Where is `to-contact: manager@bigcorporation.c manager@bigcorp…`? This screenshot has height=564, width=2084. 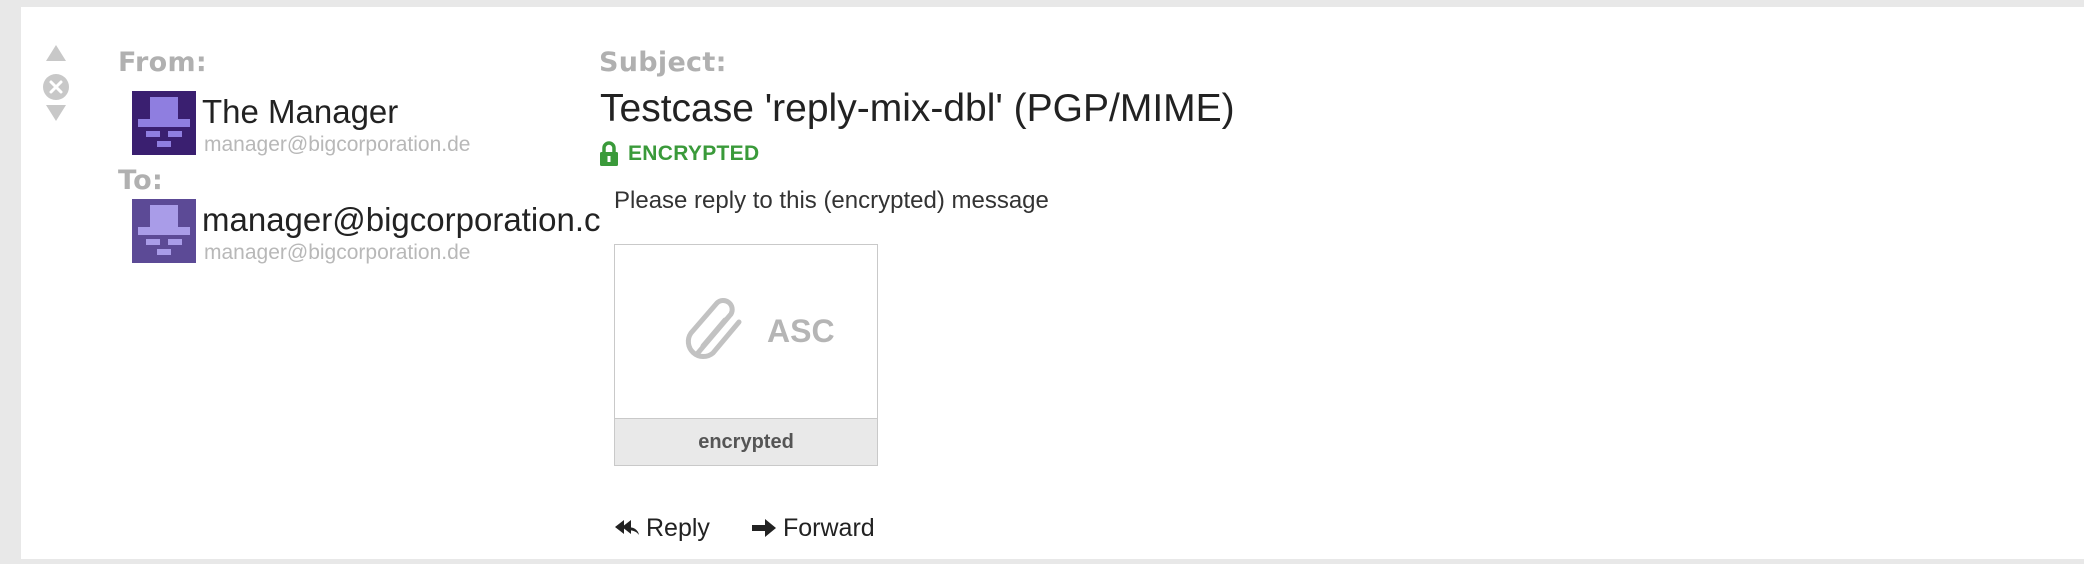 to-contact: manager@bigcorporation.c manager@bigcorp… is located at coordinates (366, 231).